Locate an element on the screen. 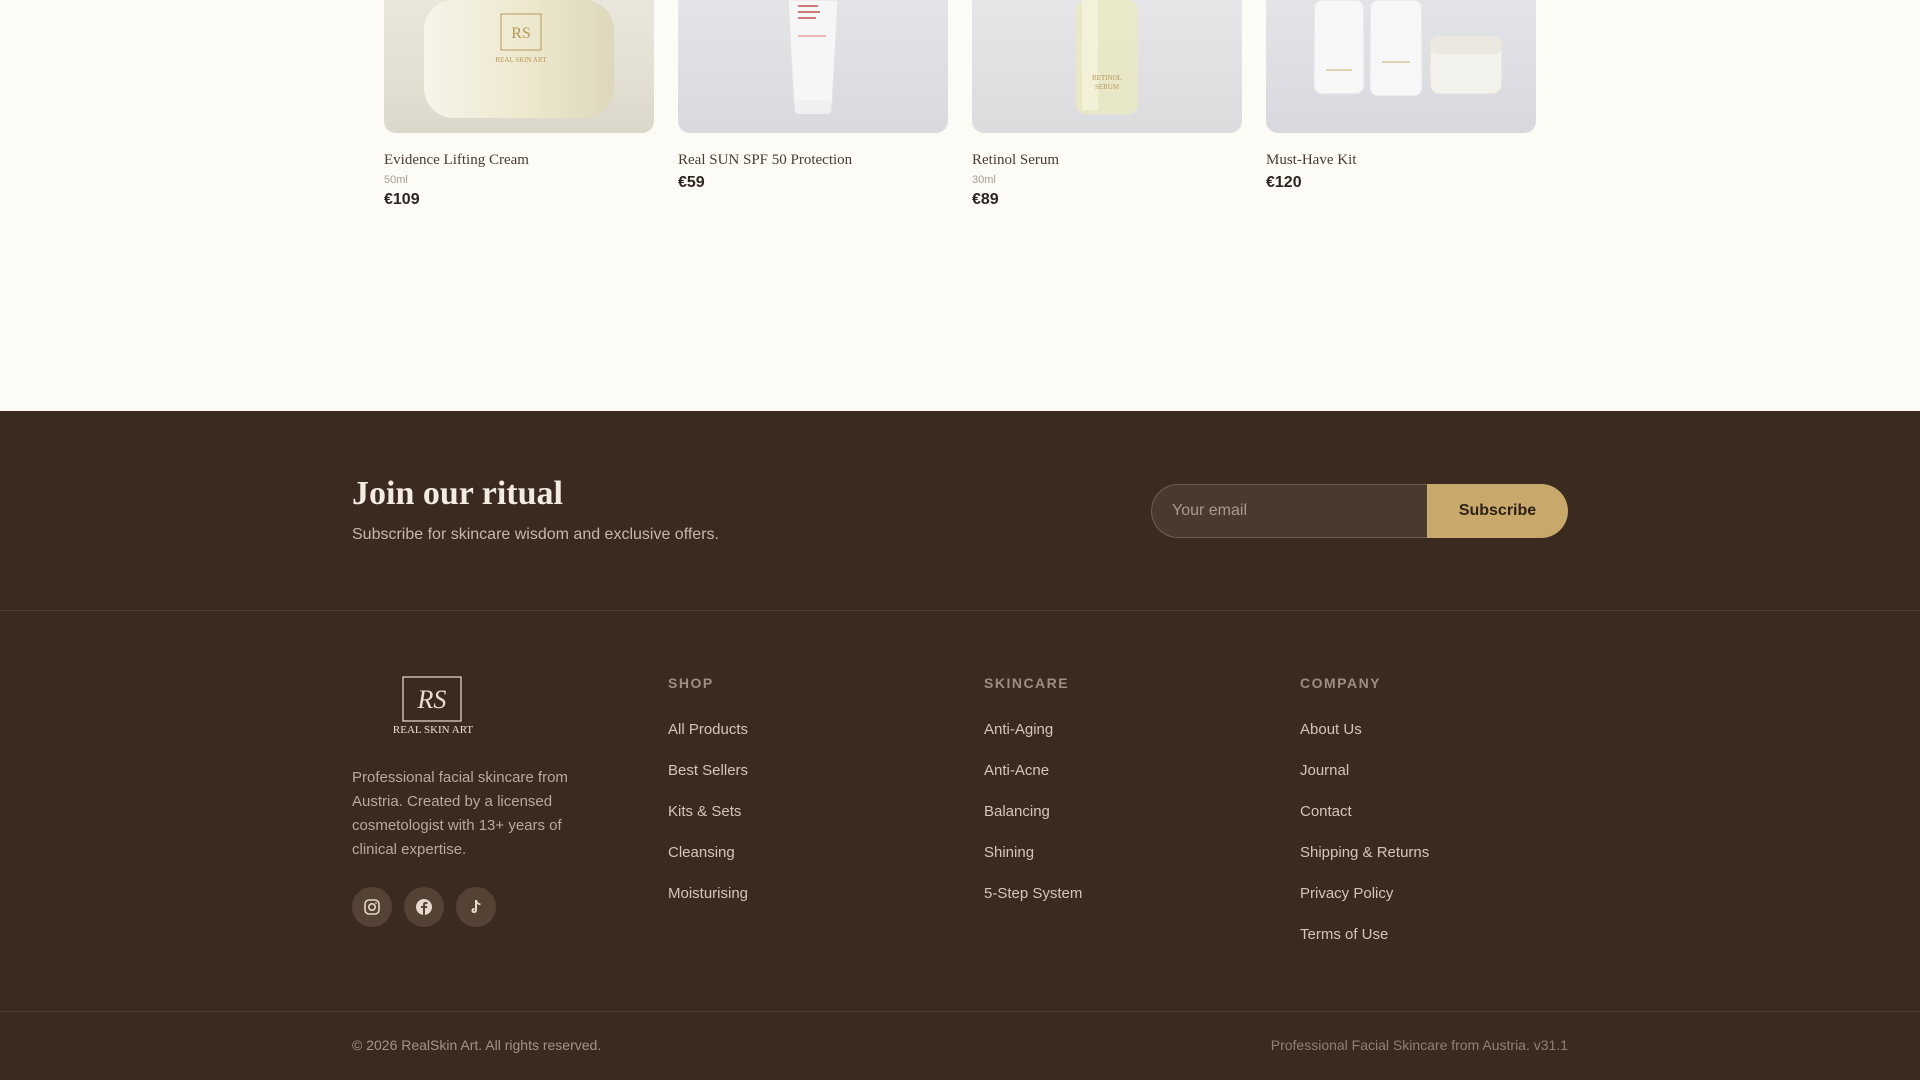  facebook-icon is located at coordinates (424, 907).